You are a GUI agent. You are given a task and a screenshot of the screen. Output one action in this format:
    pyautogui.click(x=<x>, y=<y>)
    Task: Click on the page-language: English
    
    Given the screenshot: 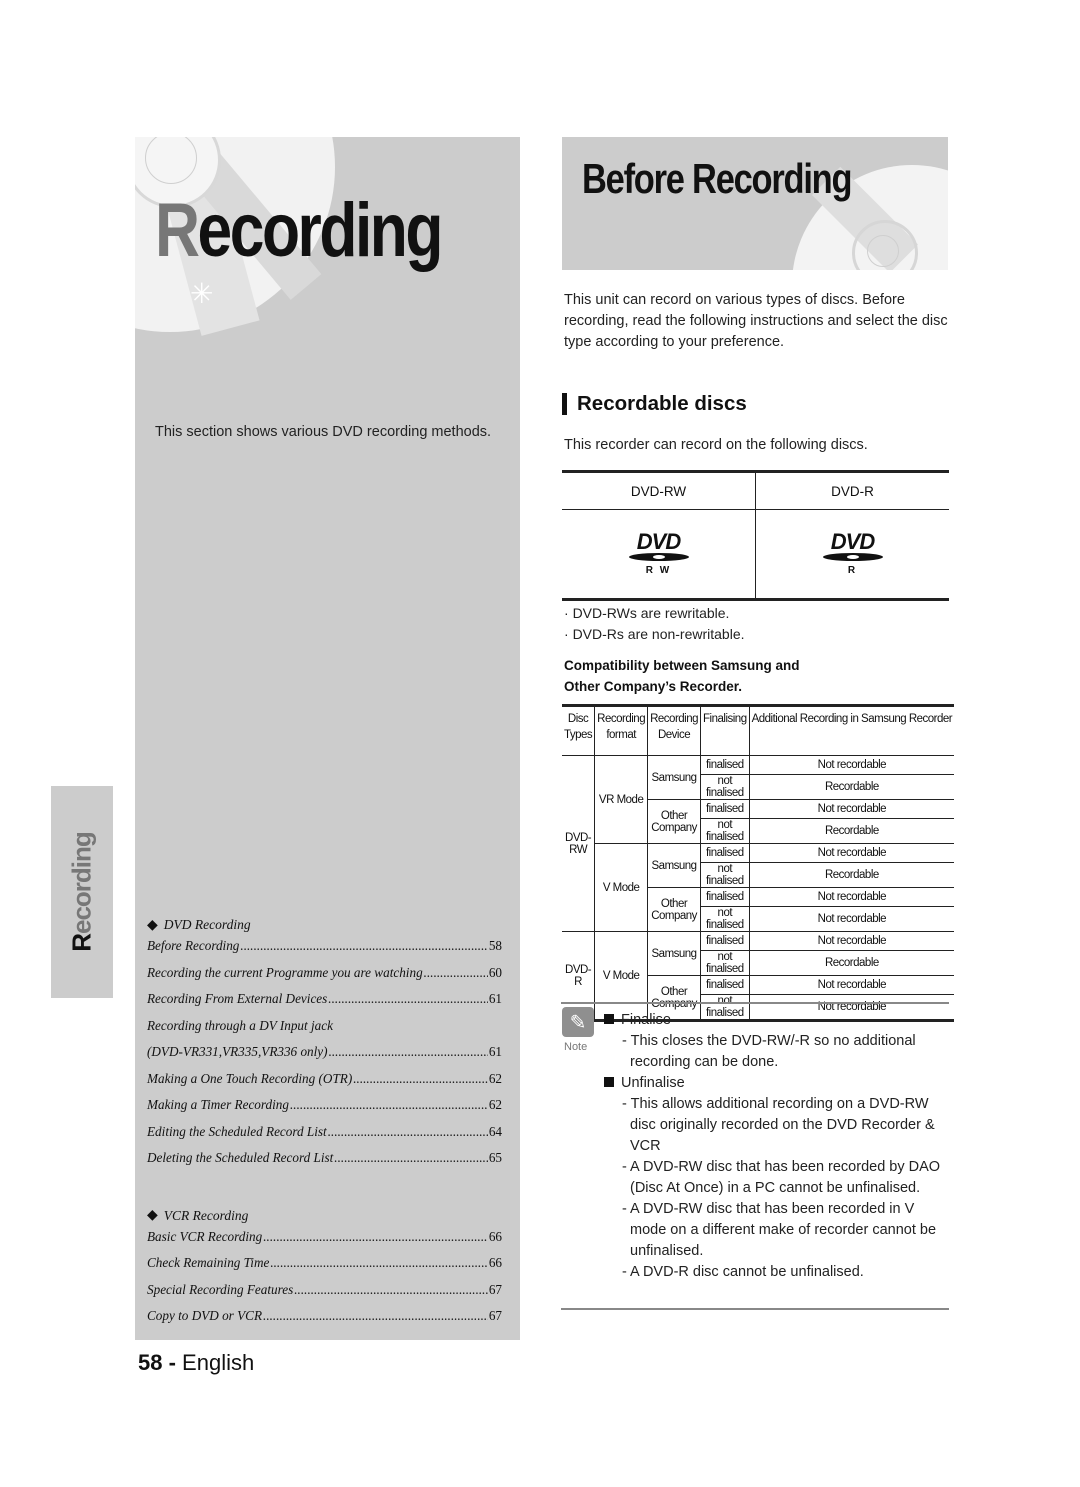 What is the action you would take?
    pyautogui.click(x=218, y=1362)
    